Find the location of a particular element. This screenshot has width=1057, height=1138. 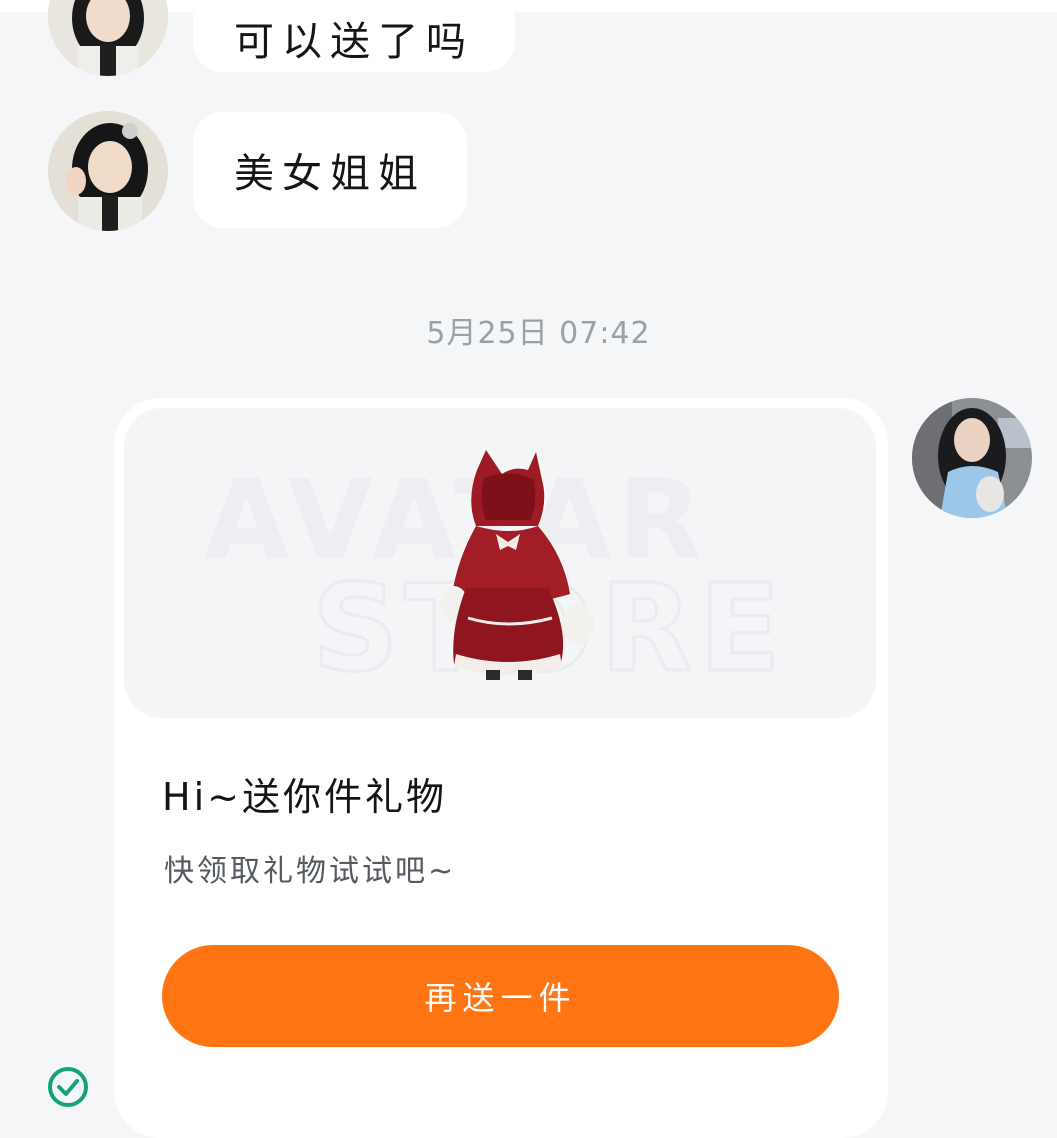

gift-preview-art: AVATAR STORE is located at coordinates (493, 575).